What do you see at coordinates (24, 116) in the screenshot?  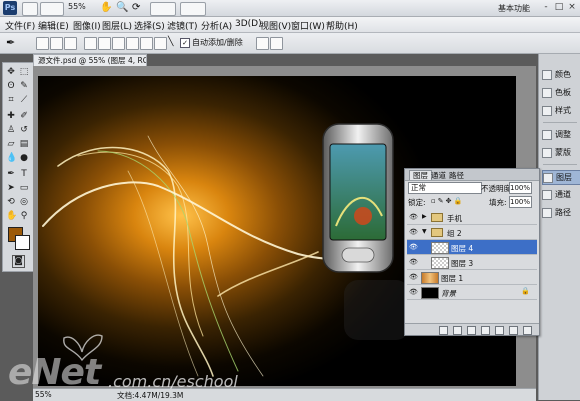 I see `brush-tool-icon: ✐` at bounding box center [24, 116].